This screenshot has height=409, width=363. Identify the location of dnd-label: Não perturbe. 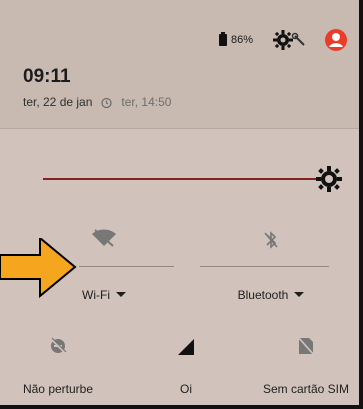
(58, 389).